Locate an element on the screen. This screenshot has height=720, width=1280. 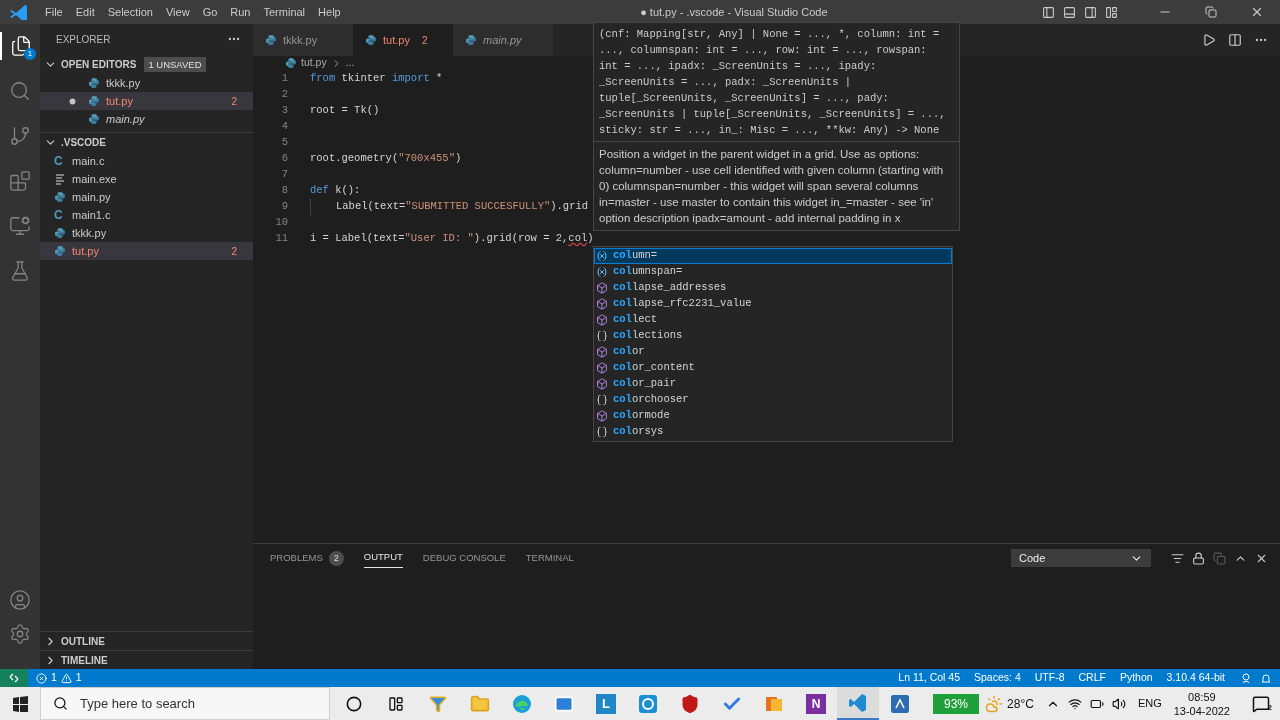
tree-row: C main1.c is located at coordinates (146, 215).